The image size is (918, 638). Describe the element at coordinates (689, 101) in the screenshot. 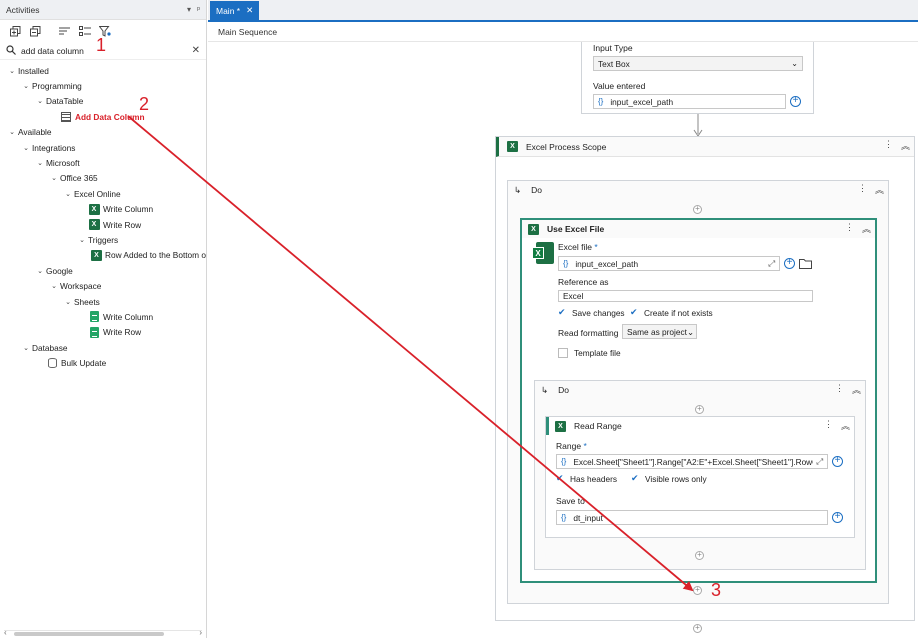

I see `value-entered-field: {} input_excel_path` at that location.